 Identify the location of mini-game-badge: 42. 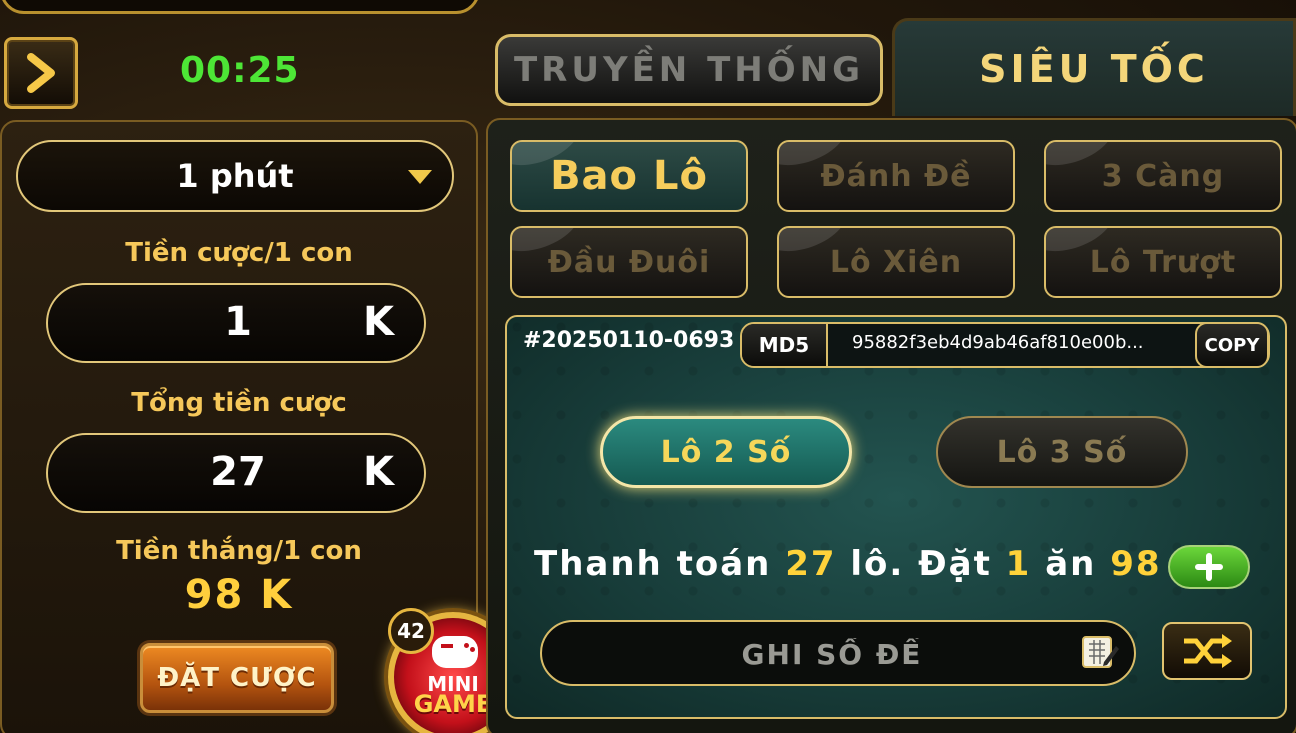
(411, 631).